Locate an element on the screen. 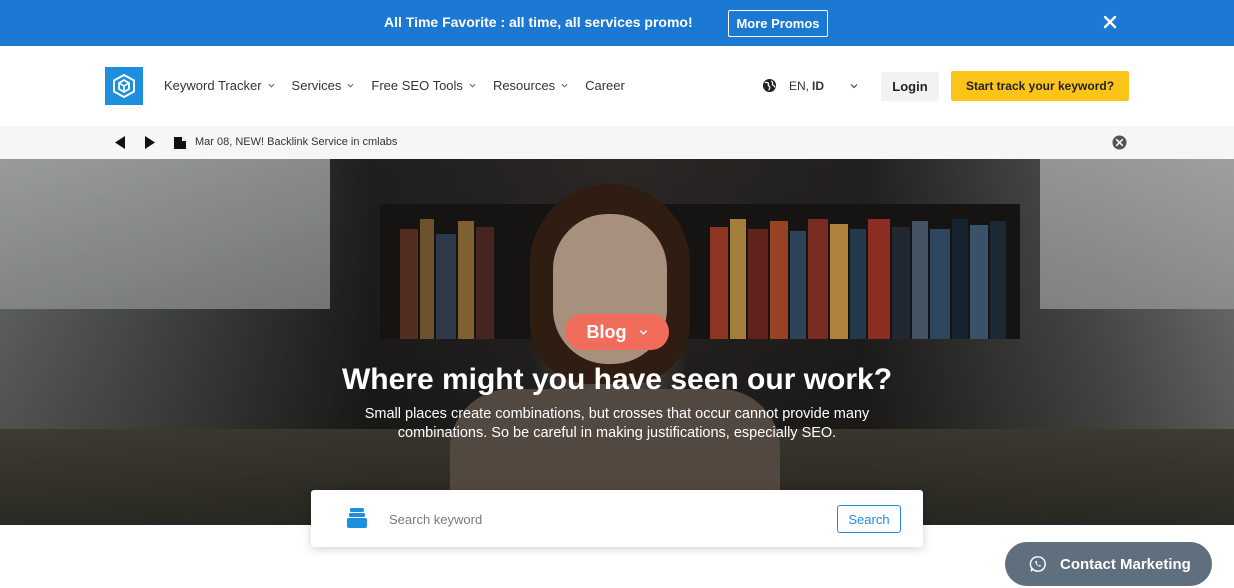  language-selector: EN, ID is located at coordinates (810, 85).